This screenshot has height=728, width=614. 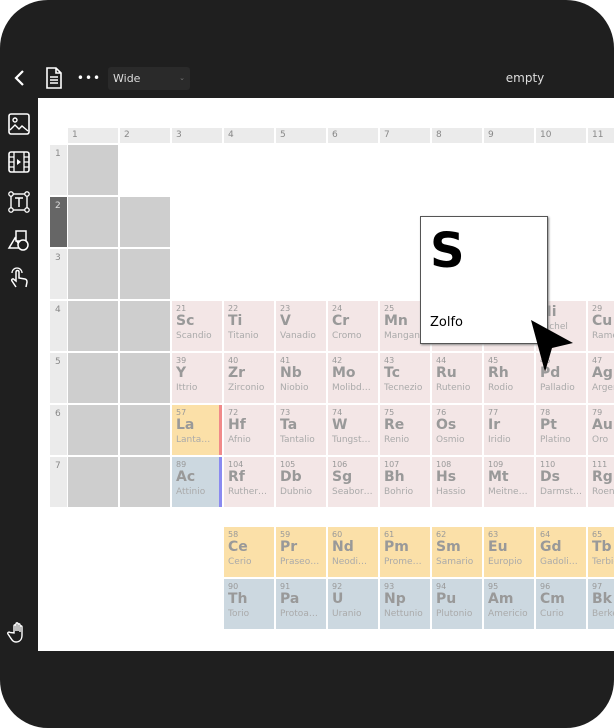 What do you see at coordinates (446, 425) in the screenshot?
I see `element-symbol: Os` at bounding box center [446, 425].